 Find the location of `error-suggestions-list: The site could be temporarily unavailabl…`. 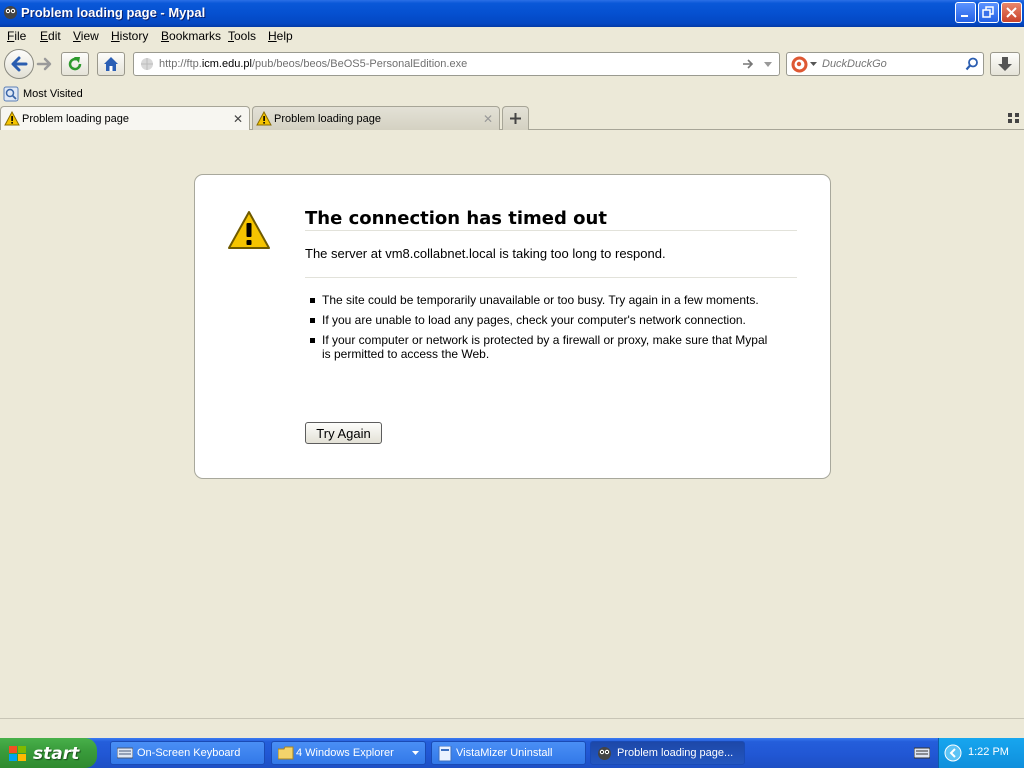

error-suggestions-list: The site could be temporarily unavailabl… is located at coordinates (540, 330).